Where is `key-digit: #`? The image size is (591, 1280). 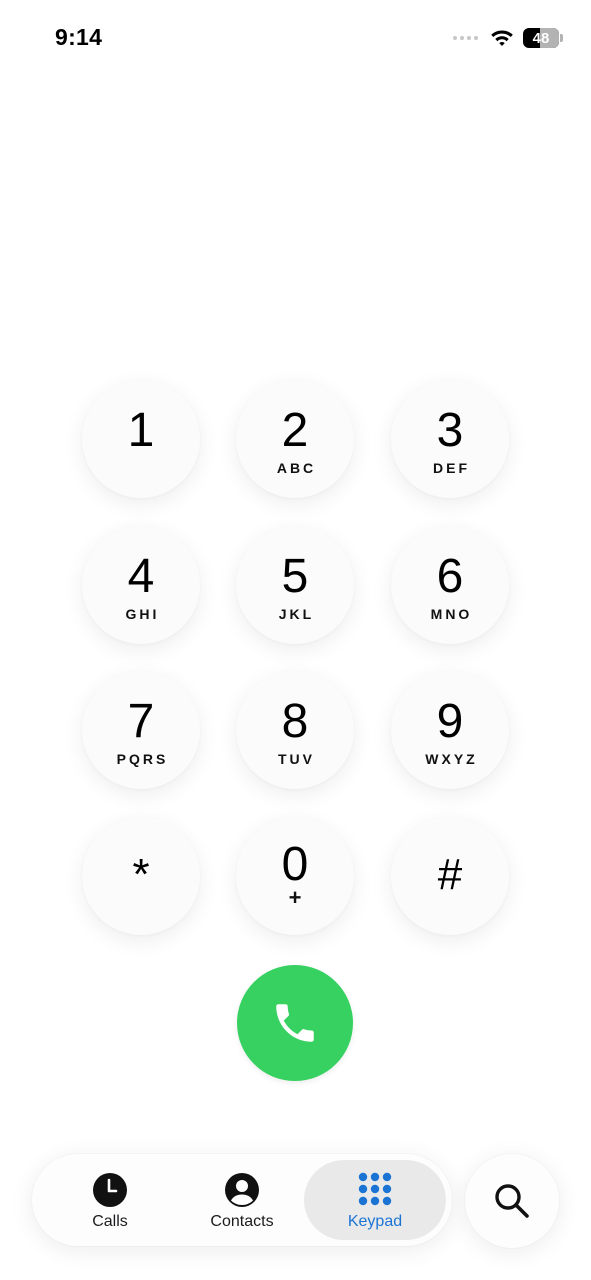
key-digit: # is located at coordinates (450, 874).